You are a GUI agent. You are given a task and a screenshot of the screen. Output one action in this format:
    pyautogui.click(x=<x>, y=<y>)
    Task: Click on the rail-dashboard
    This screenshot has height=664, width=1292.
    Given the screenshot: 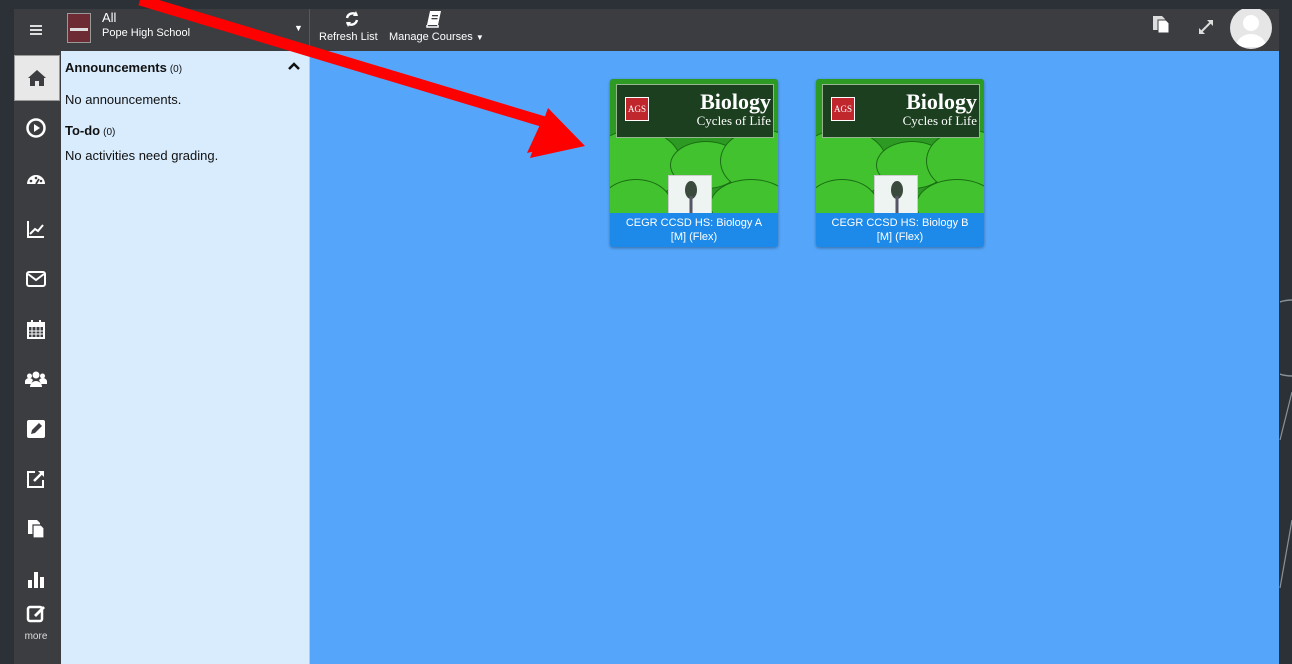 What is the action you would take?
    pyautogui.click(x=36, y=179)
    